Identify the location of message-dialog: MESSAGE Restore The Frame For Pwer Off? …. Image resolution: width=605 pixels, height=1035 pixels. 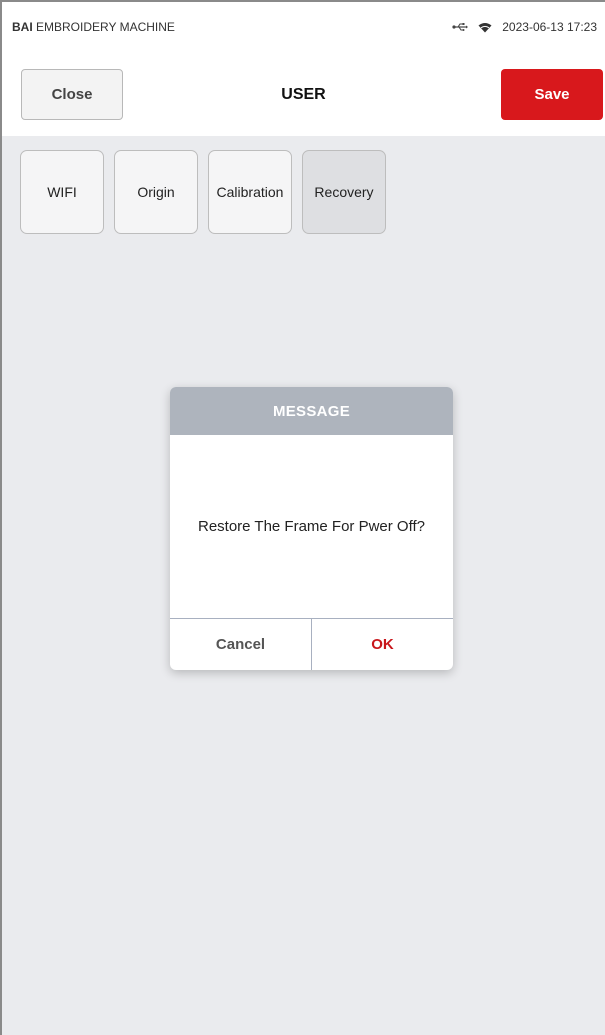
(311, 528).